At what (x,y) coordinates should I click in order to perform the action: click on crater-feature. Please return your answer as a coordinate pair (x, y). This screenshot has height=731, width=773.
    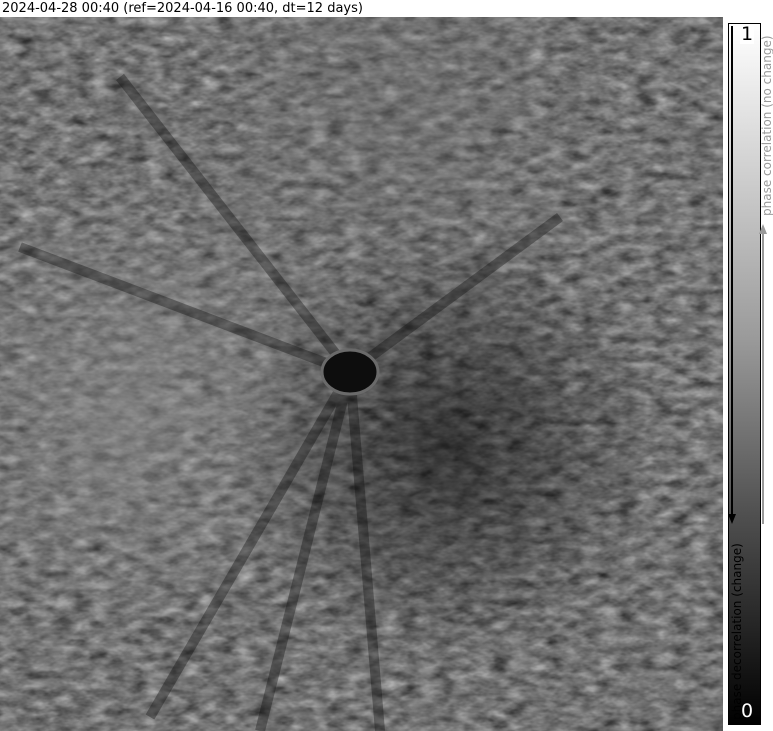
    Looking at the image, I should click on (350, 372).